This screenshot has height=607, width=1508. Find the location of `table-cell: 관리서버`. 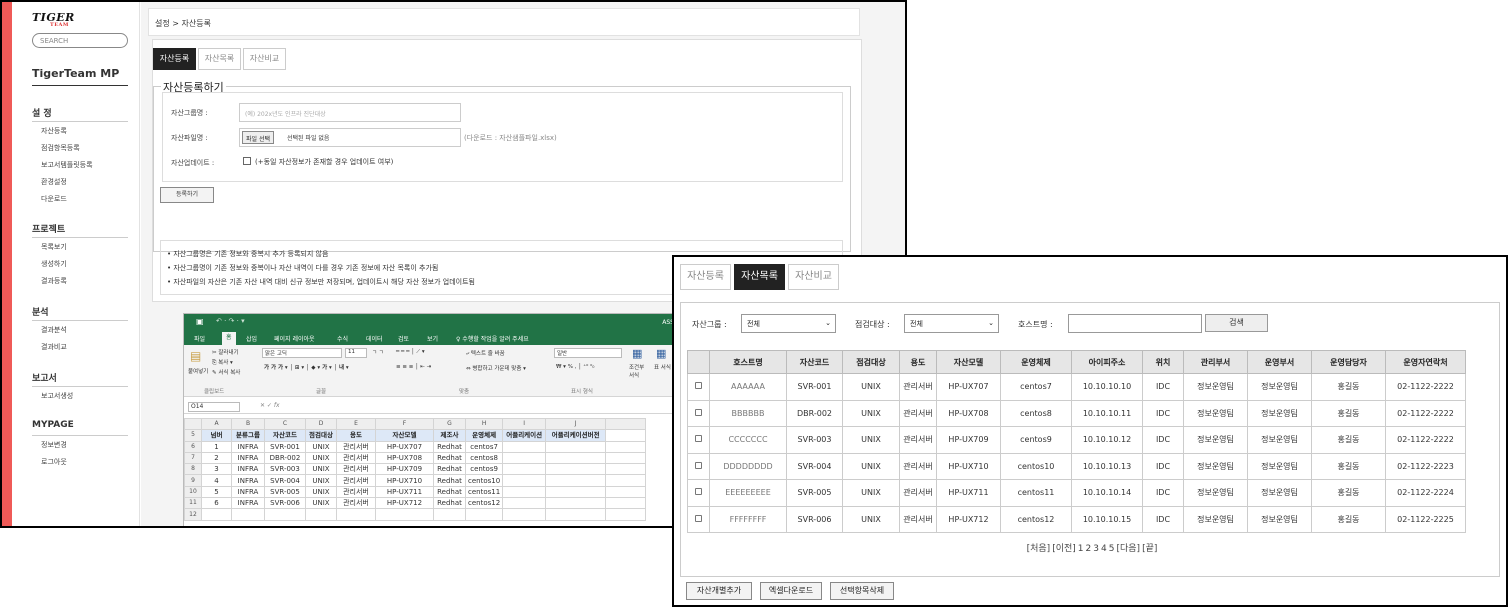

table-cell: 관리서버 is located at coordinates (918, 519).